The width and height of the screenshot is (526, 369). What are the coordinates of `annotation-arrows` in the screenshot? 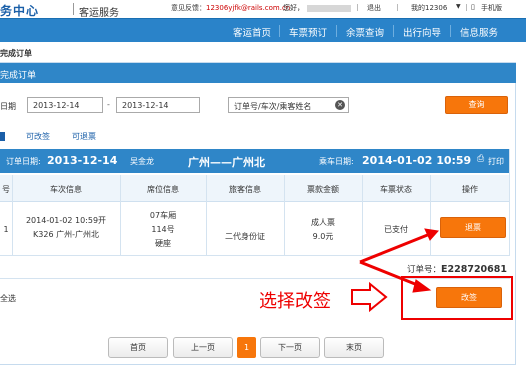 It's located at (395, 270).